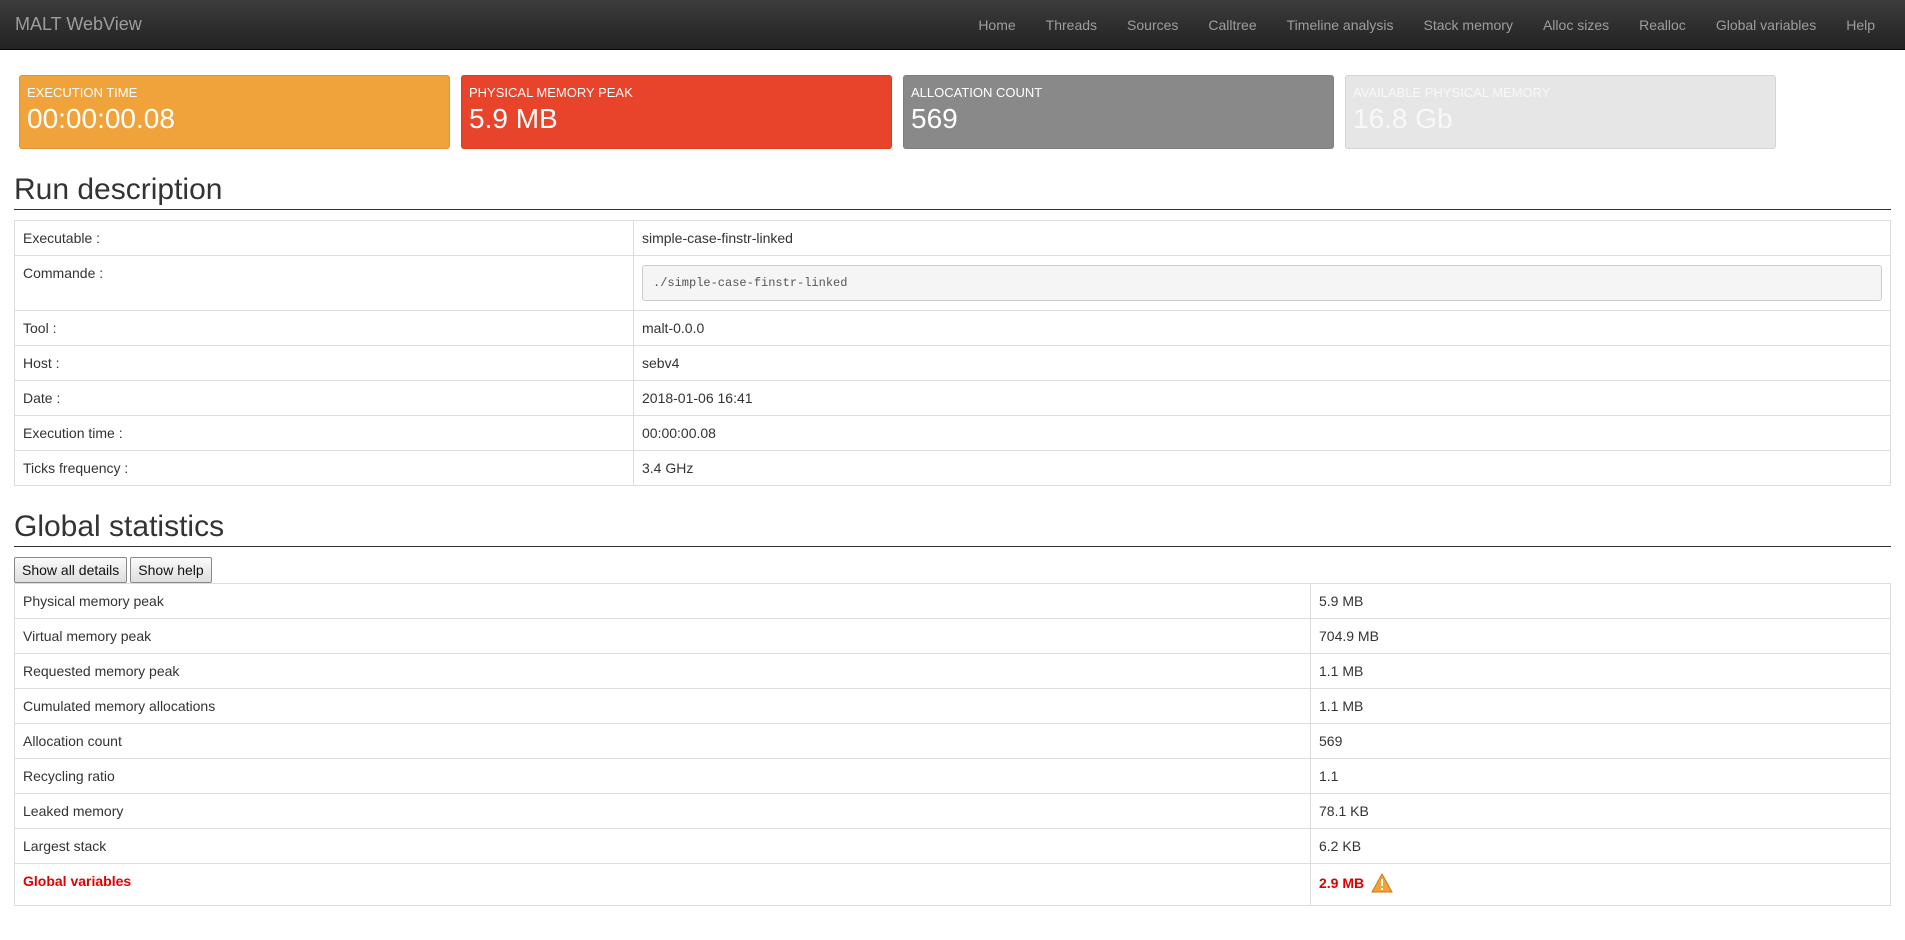 Image resolution: width=1905 pixels, height=940 pixels. What do you see at coordinates (662, 671) in the screenshot?
I see `row-label: Requested memory peak` at bounding box center [662, 671].